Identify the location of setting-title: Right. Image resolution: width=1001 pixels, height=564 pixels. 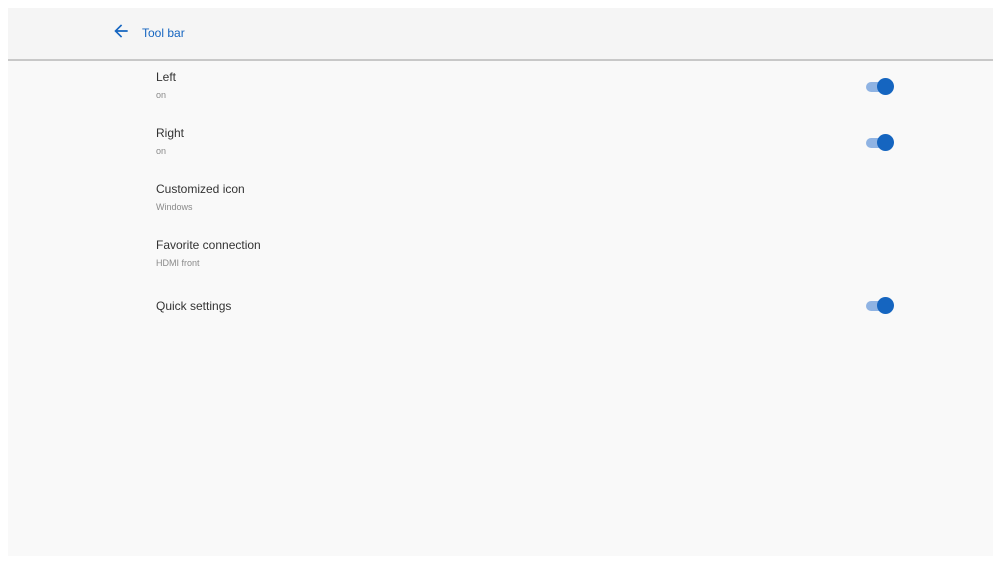
(170, 133).